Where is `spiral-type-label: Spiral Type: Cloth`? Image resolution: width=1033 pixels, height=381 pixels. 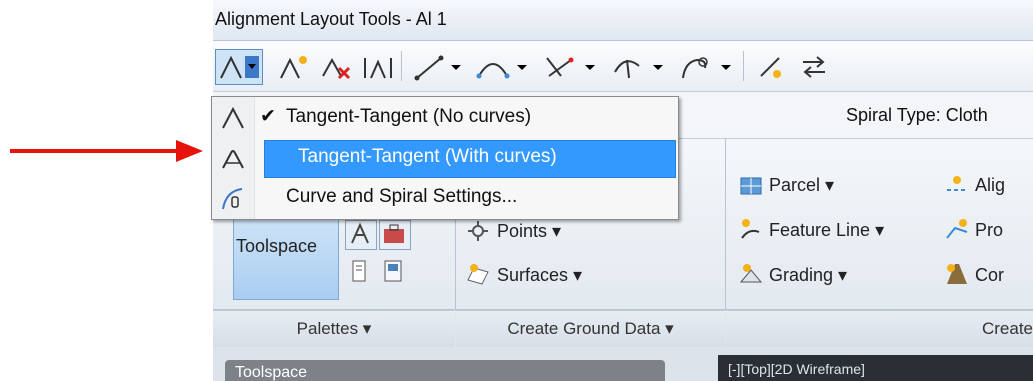 spiral-type-label: Spiral Type: Cloth is located at coordinates (917, 115).